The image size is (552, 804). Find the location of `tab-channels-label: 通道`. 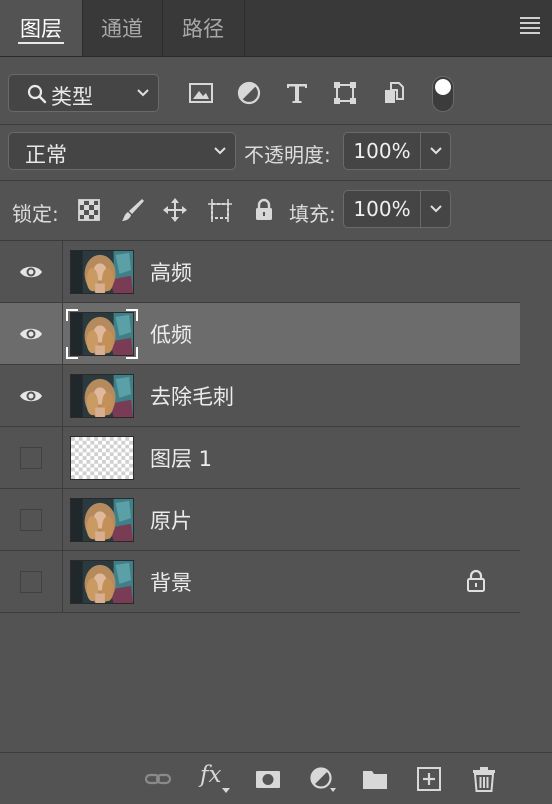

tab-channels-label: 通道 is located at coordinates (122, 29).